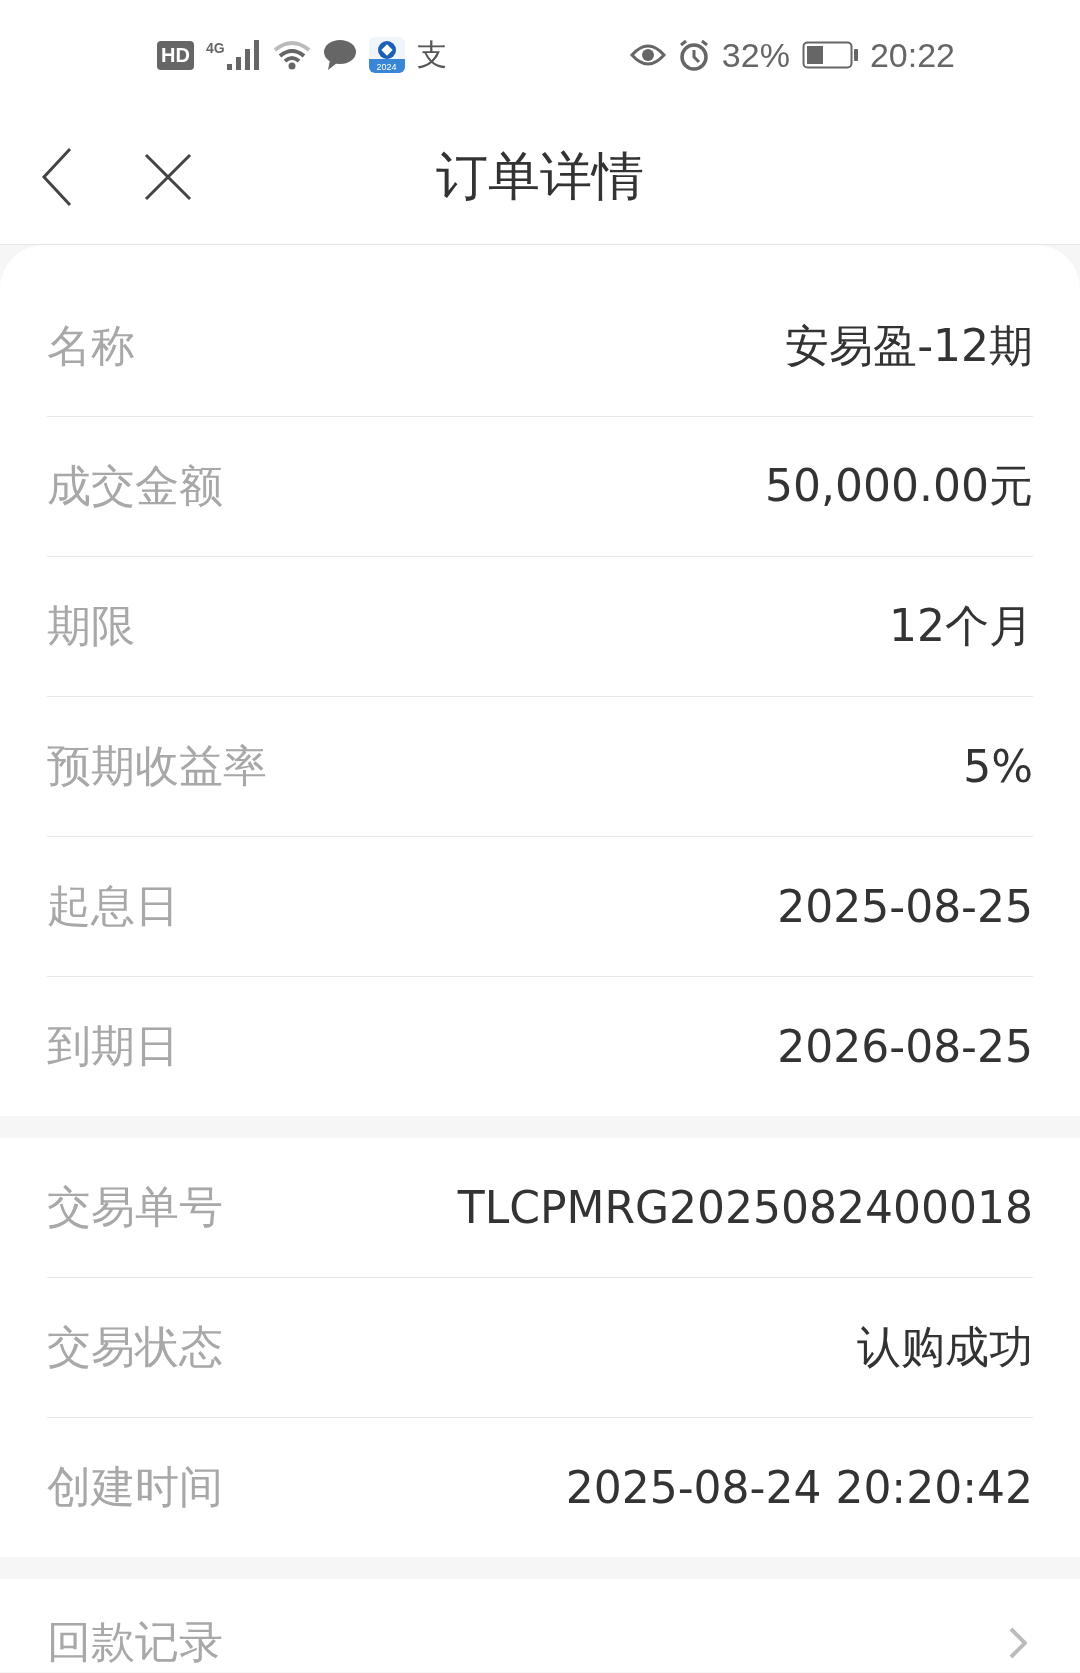 This screenshot has width=1080, height=1673. Describe the element at coordinates (291, 55) in the screenshot. I see `wifi-icon` at that location.